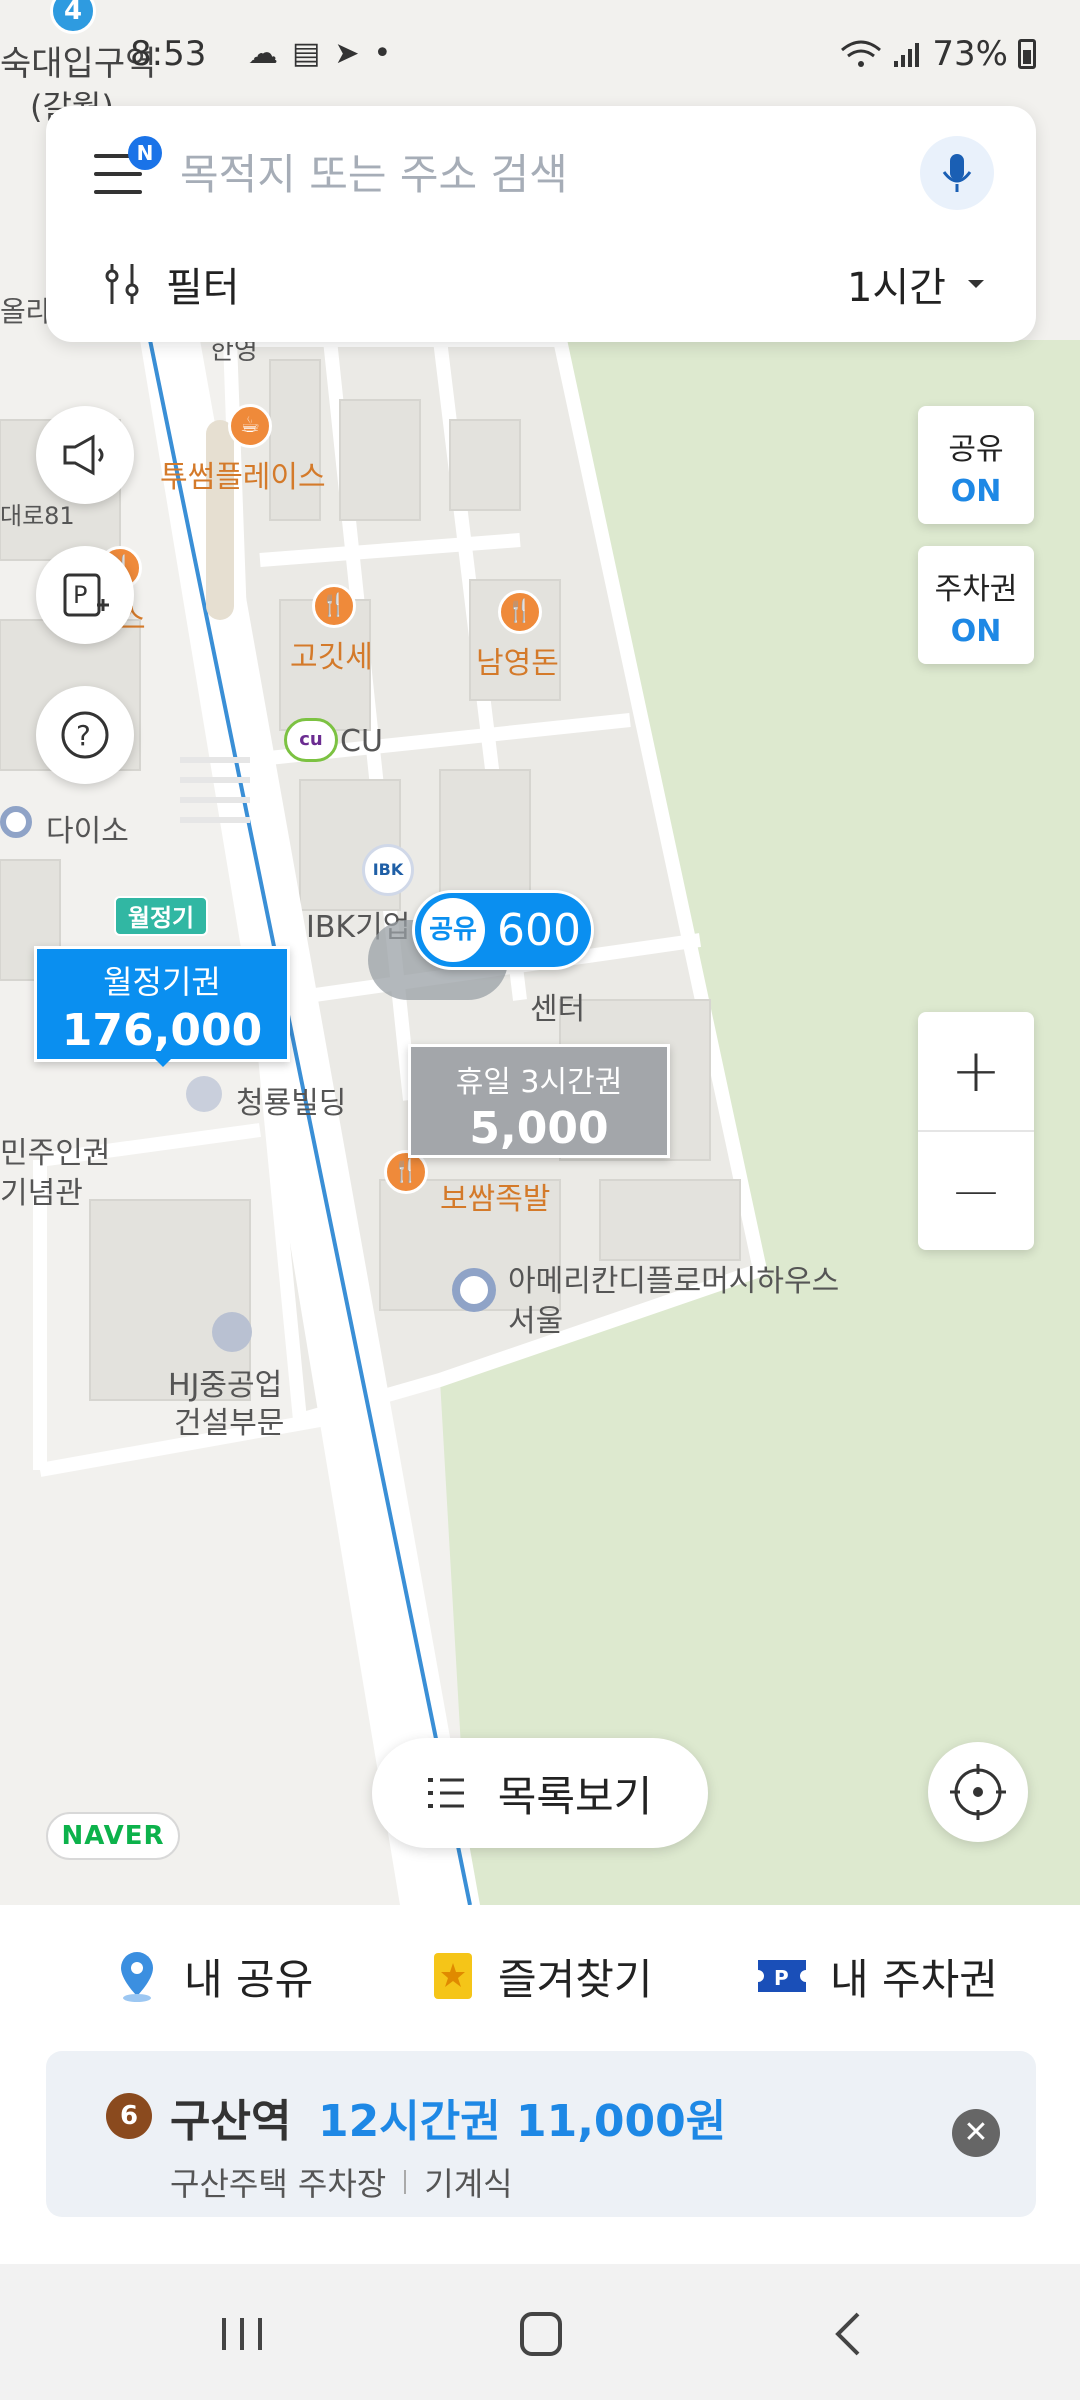 The width and height of the screenshot is (1080, 2400). What do you see at coordinates (539, 930) in the screenshot?
I see `share-price: 600` at bounding box center [539, 930].